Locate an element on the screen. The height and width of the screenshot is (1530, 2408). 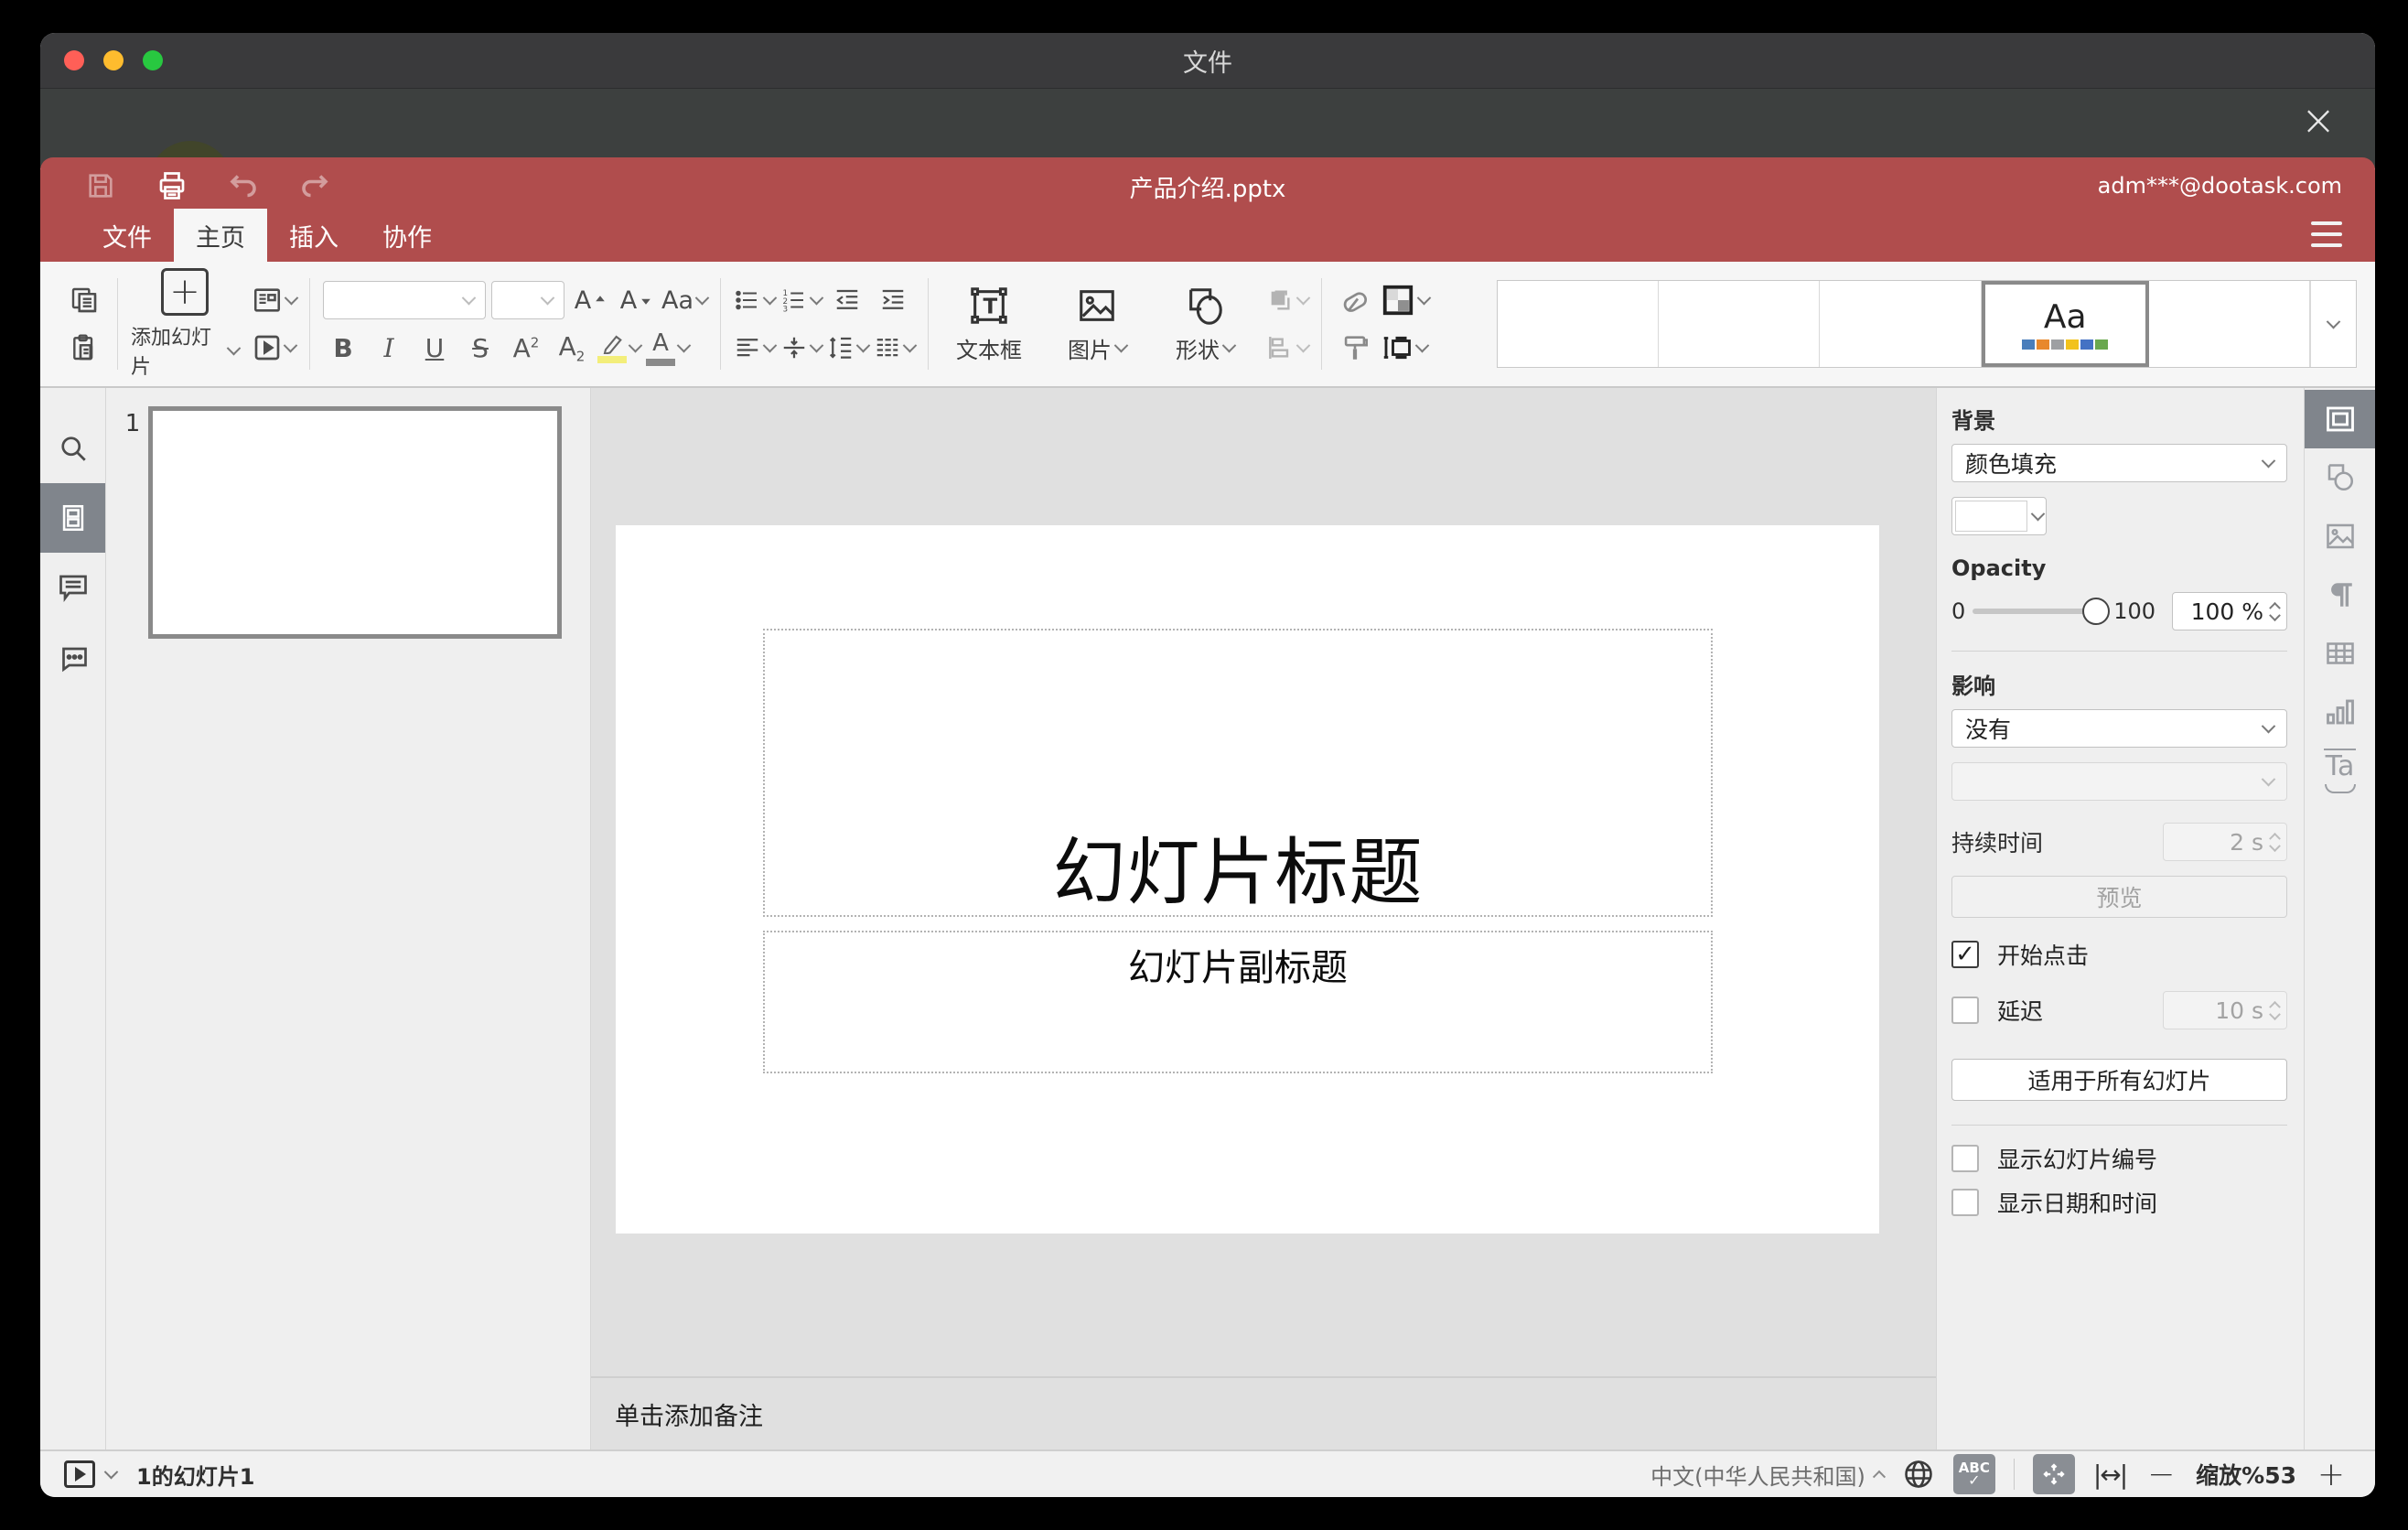
table-settings-icon is located at coordinates (2340, 653).